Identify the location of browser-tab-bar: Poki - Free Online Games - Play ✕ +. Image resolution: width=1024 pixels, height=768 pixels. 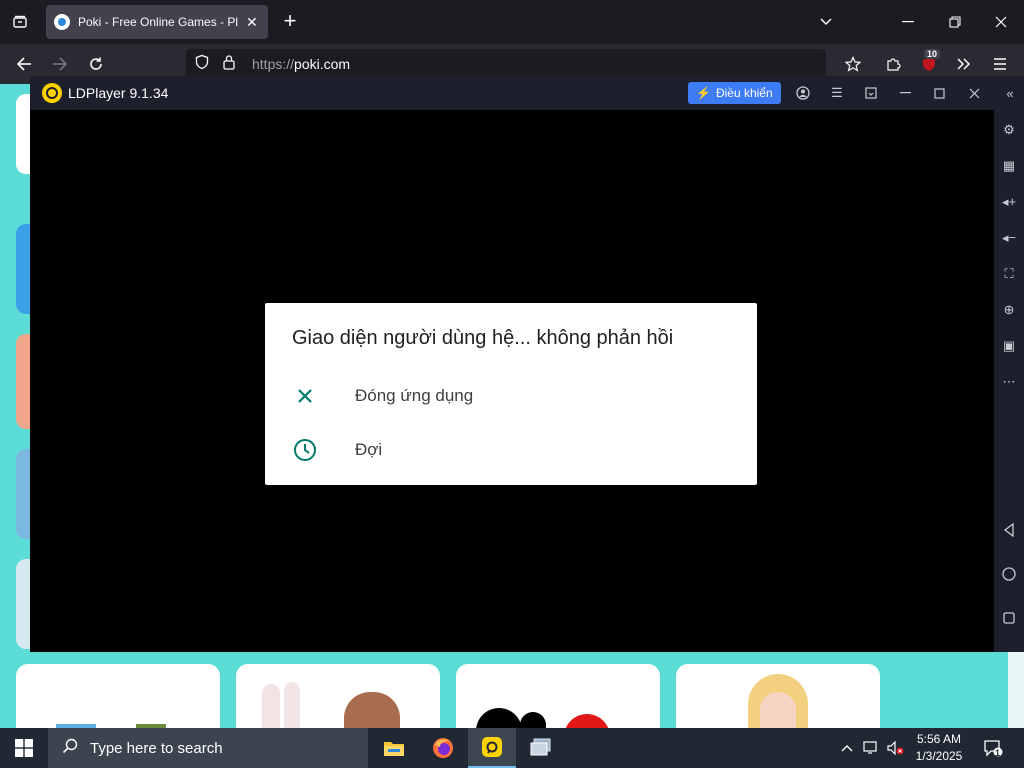
(512, 22).